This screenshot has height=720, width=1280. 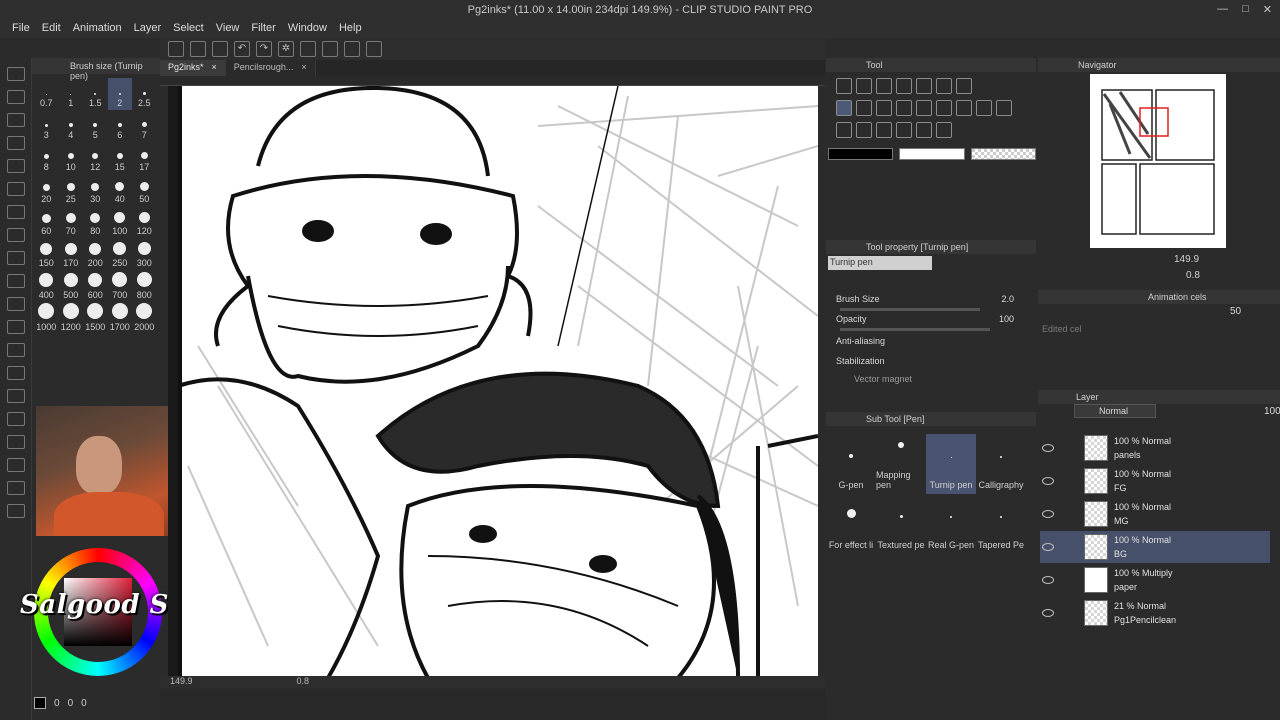 What do you see at coordinates (1001, 524) in the screenshot?
I see `sub-tool-item: Tapered Pe` at bounding box center [1001, 524].